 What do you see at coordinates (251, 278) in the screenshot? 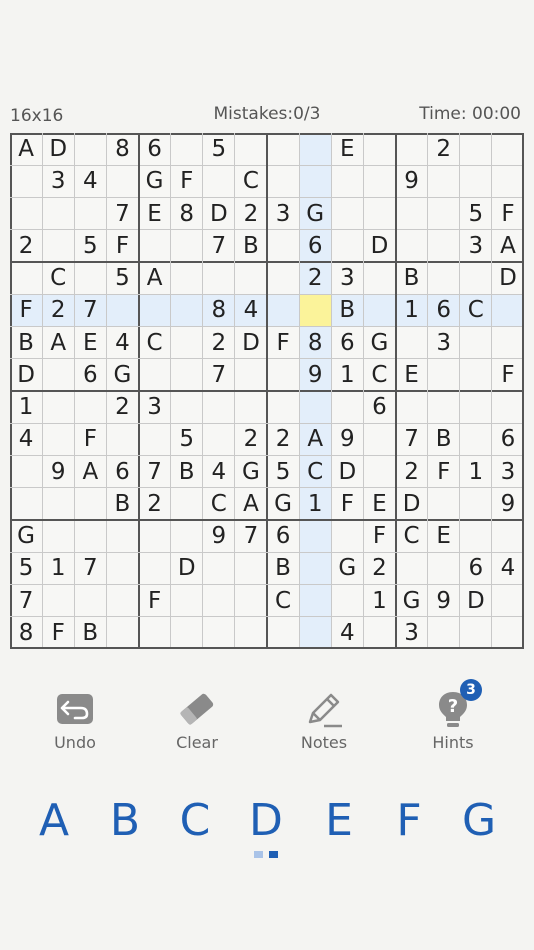
I see `cell-r5-c8` at bounding box center [251, 278].